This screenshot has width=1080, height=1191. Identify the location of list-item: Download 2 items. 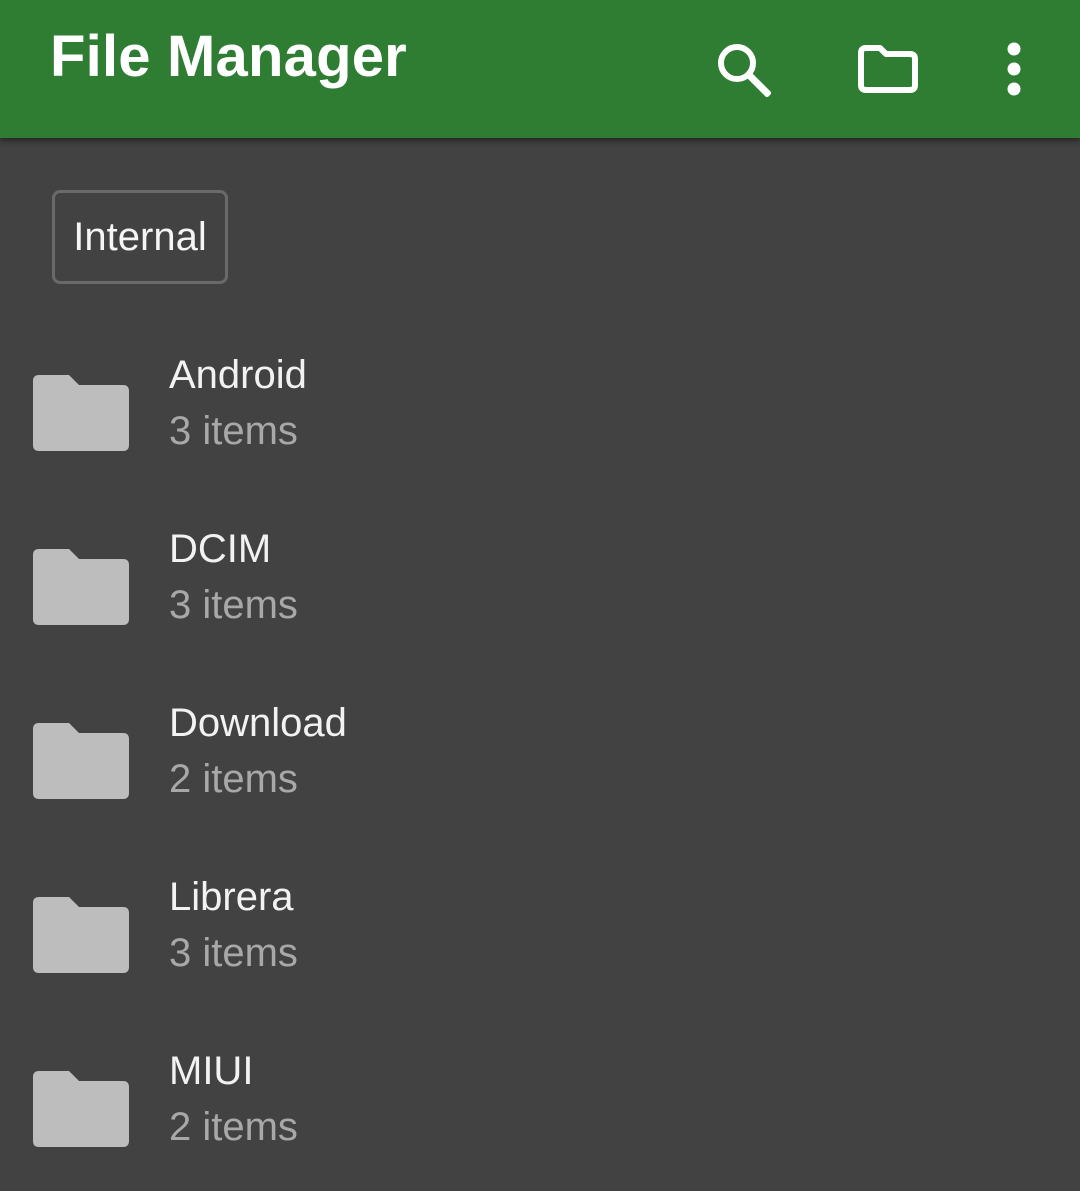
(540, 755).